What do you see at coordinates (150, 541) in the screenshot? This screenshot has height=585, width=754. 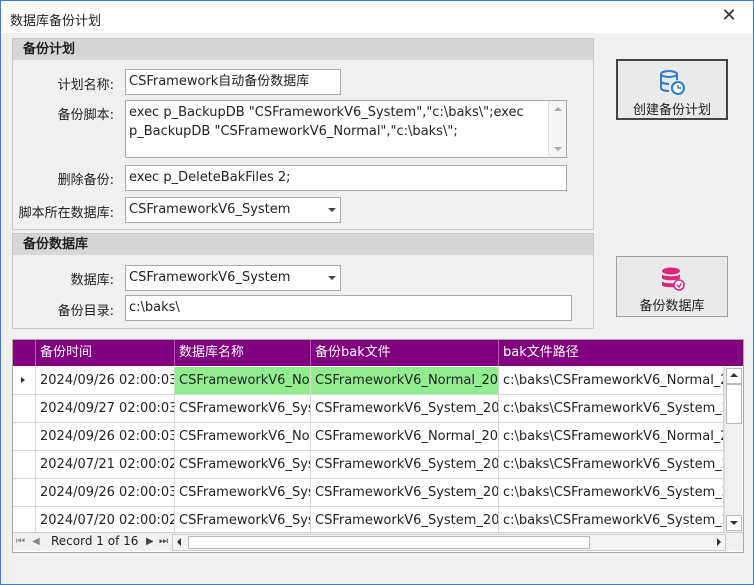 I see `next-record-icon: ▶` at bounding box center [150, 541].